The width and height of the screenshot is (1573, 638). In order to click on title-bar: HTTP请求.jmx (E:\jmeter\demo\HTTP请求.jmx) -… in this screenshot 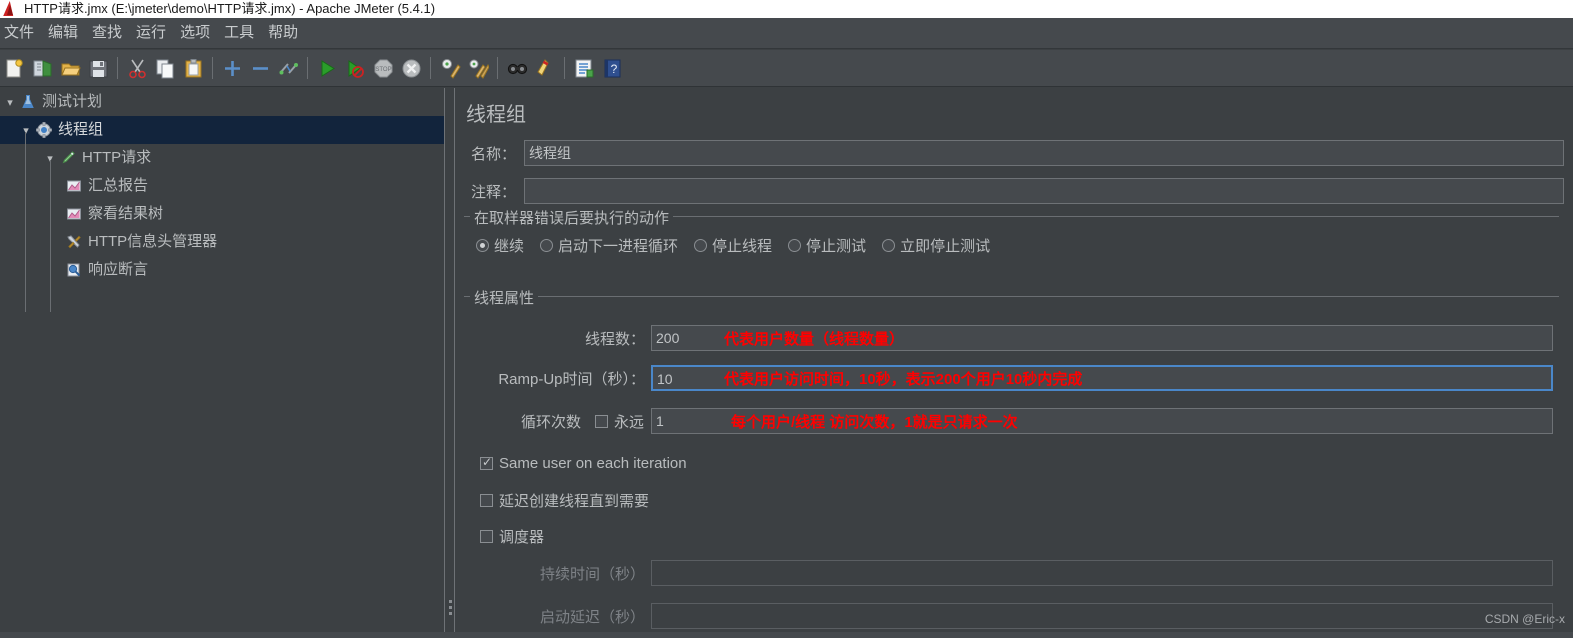, I will do `click(786, 9)`.